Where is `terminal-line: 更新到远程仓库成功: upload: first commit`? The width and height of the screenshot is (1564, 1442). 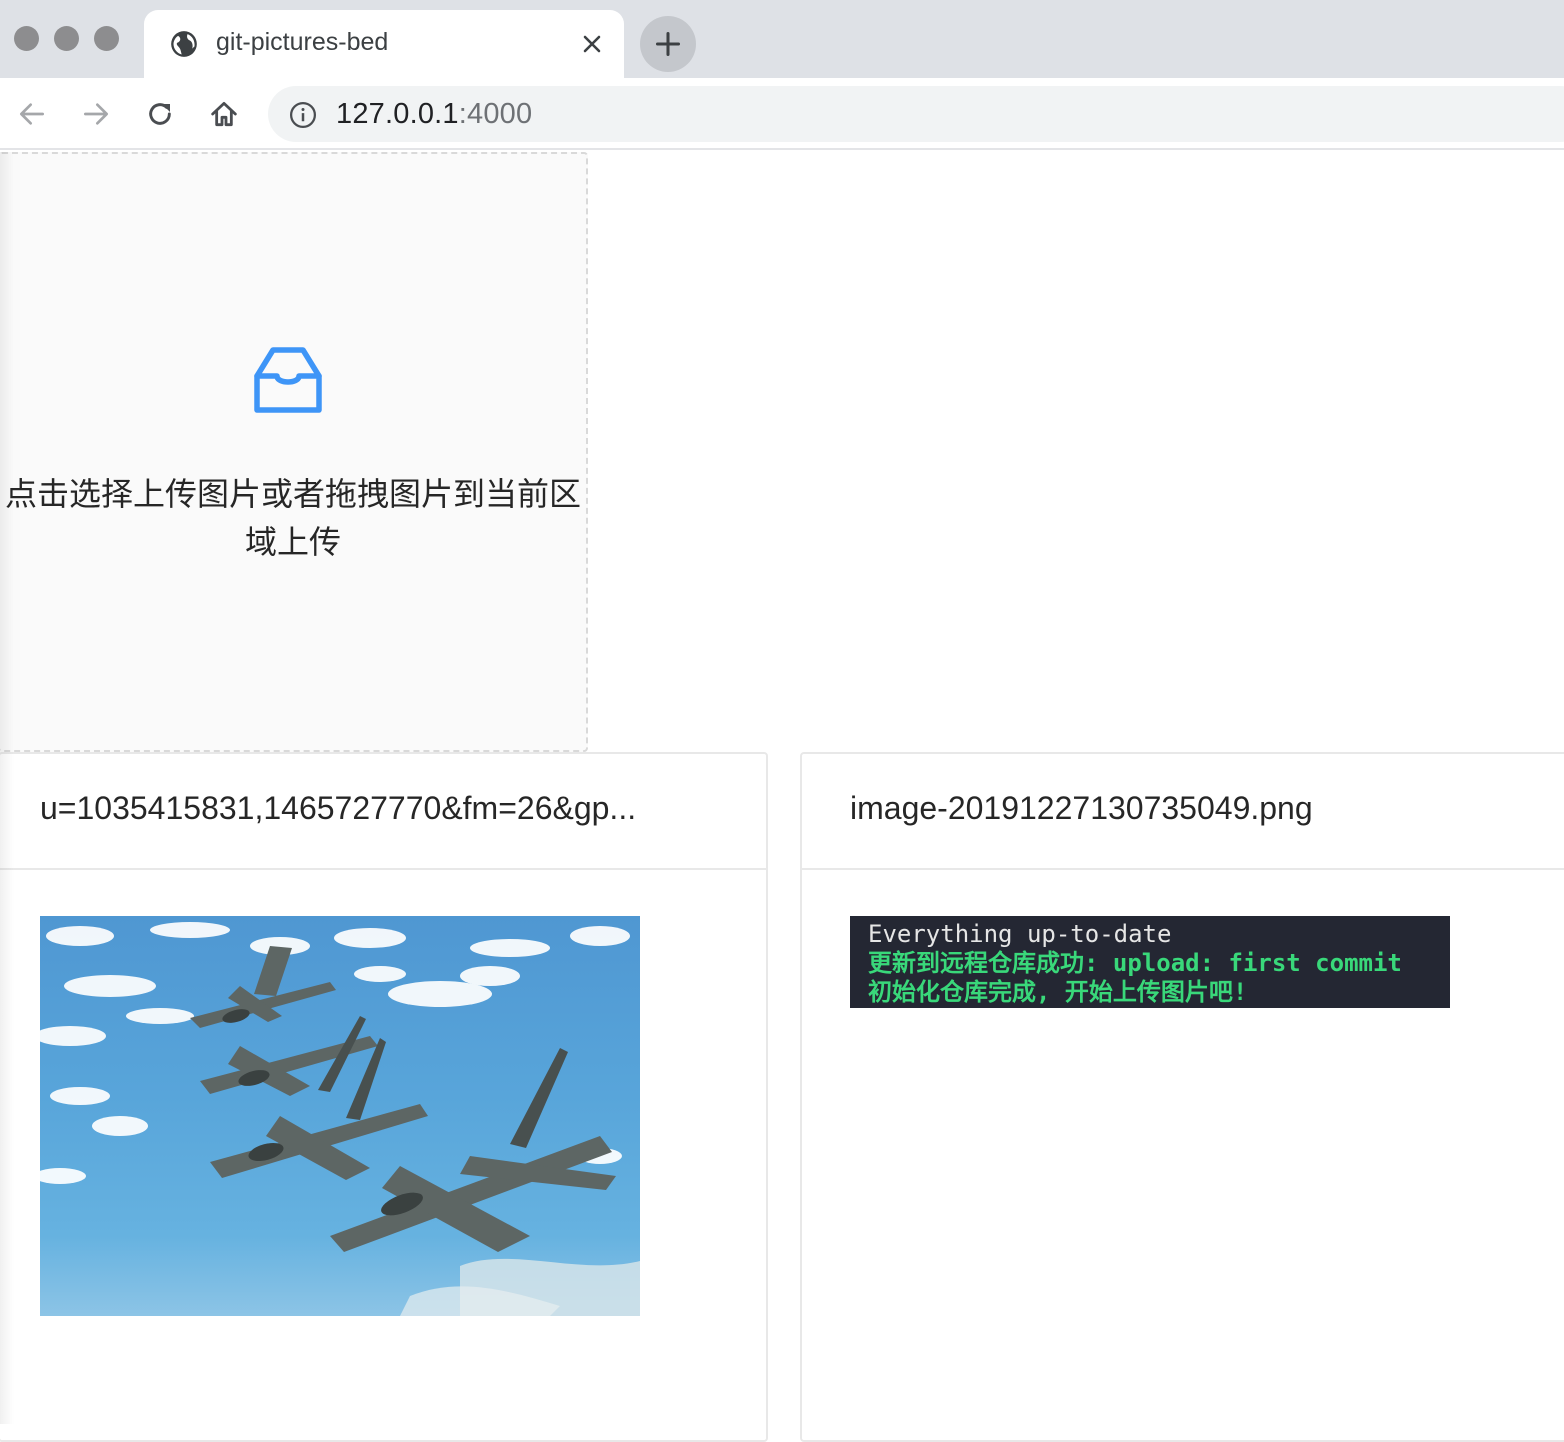 terminal-line: 更新到远程仓库成功: upload: first commit is located at coordinates (1135, 963).